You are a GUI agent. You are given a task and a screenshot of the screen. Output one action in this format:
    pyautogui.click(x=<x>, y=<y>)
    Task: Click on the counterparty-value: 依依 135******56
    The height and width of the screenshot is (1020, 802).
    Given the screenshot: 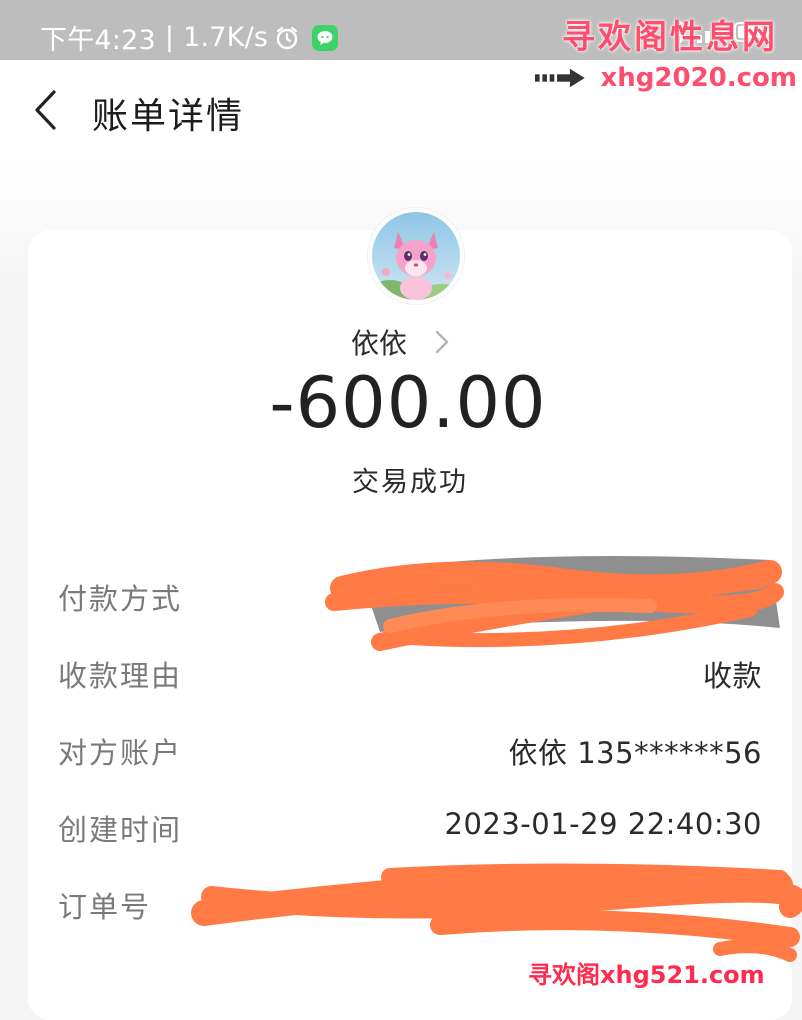 What is the action you would take?
    pyautogui.click(x=635, y=753)
    